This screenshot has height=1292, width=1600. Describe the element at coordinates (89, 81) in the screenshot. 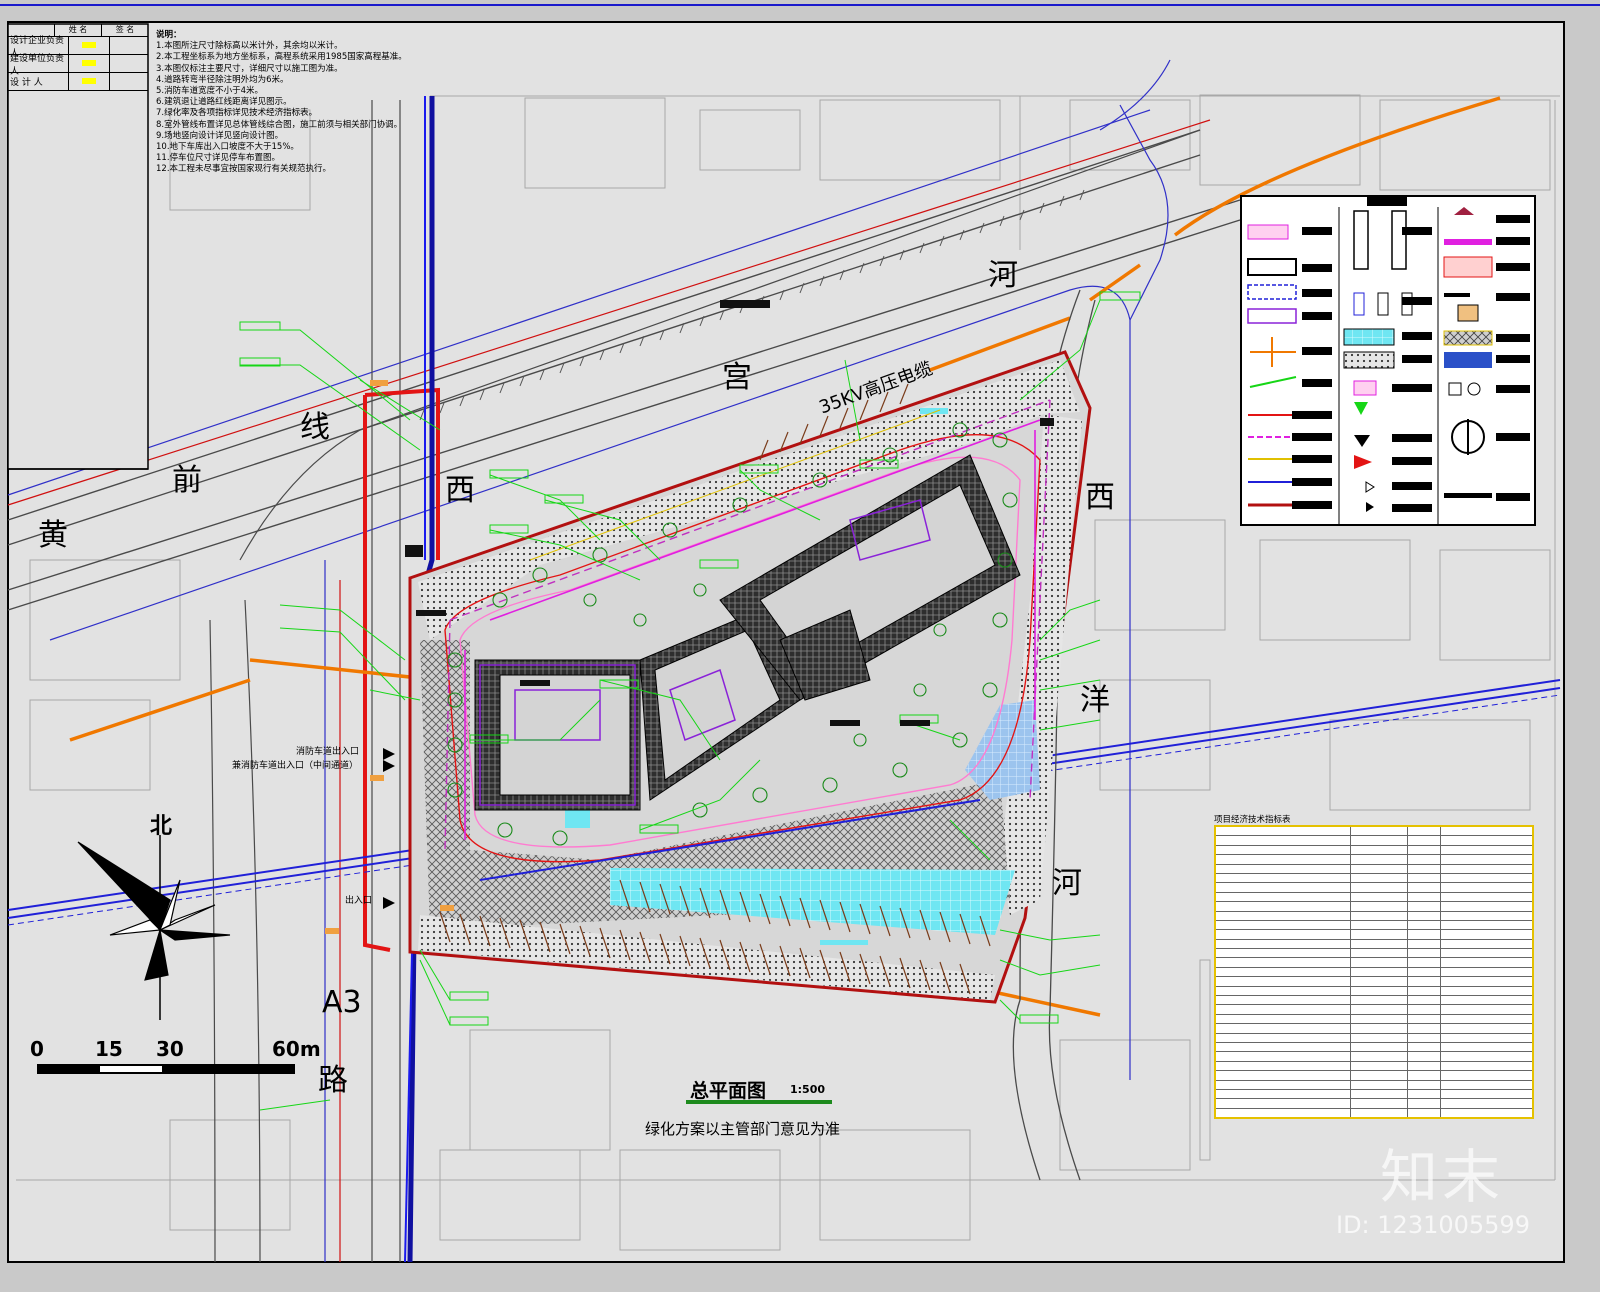

I see `signature-placeholder` at that location.